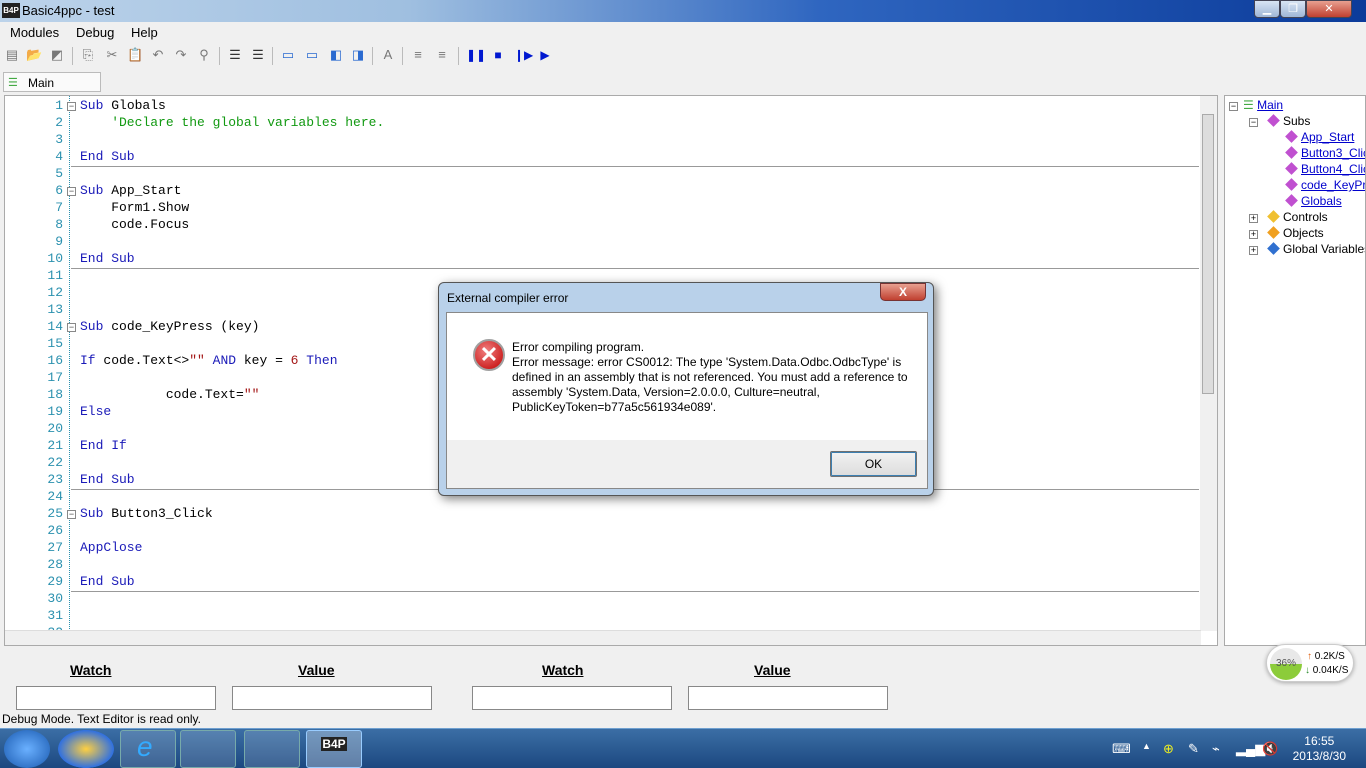  I want to click on tree-sub-item: Button3_Click, so click(1325, 153).